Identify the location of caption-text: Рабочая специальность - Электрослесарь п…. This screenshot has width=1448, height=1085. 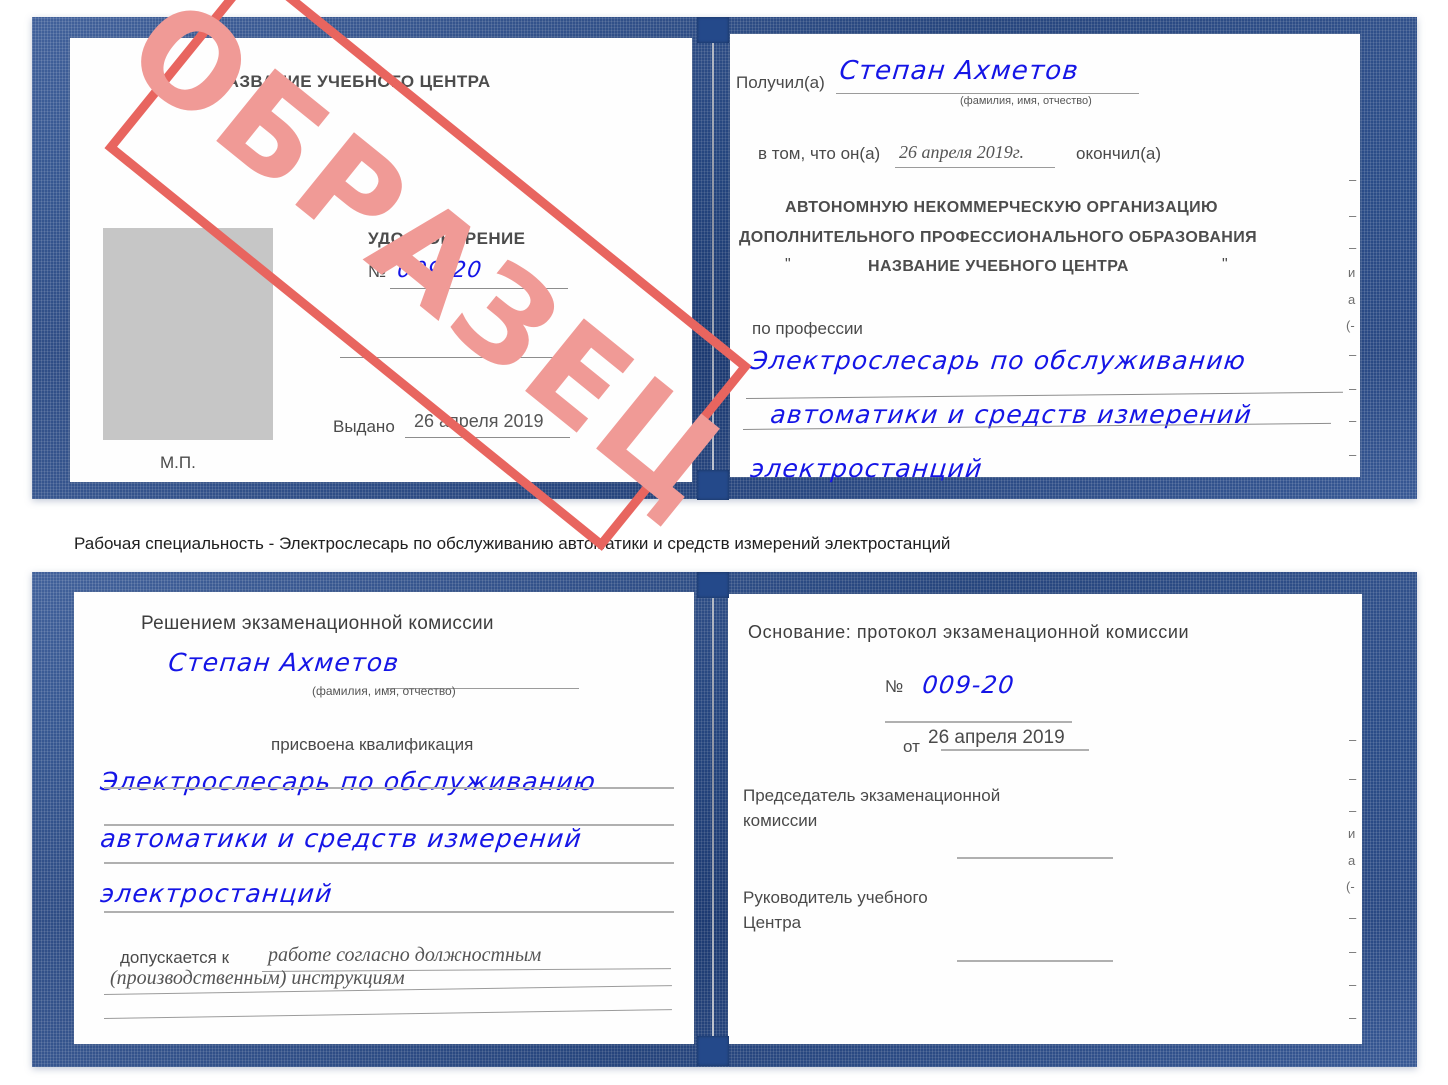
(512, 543).